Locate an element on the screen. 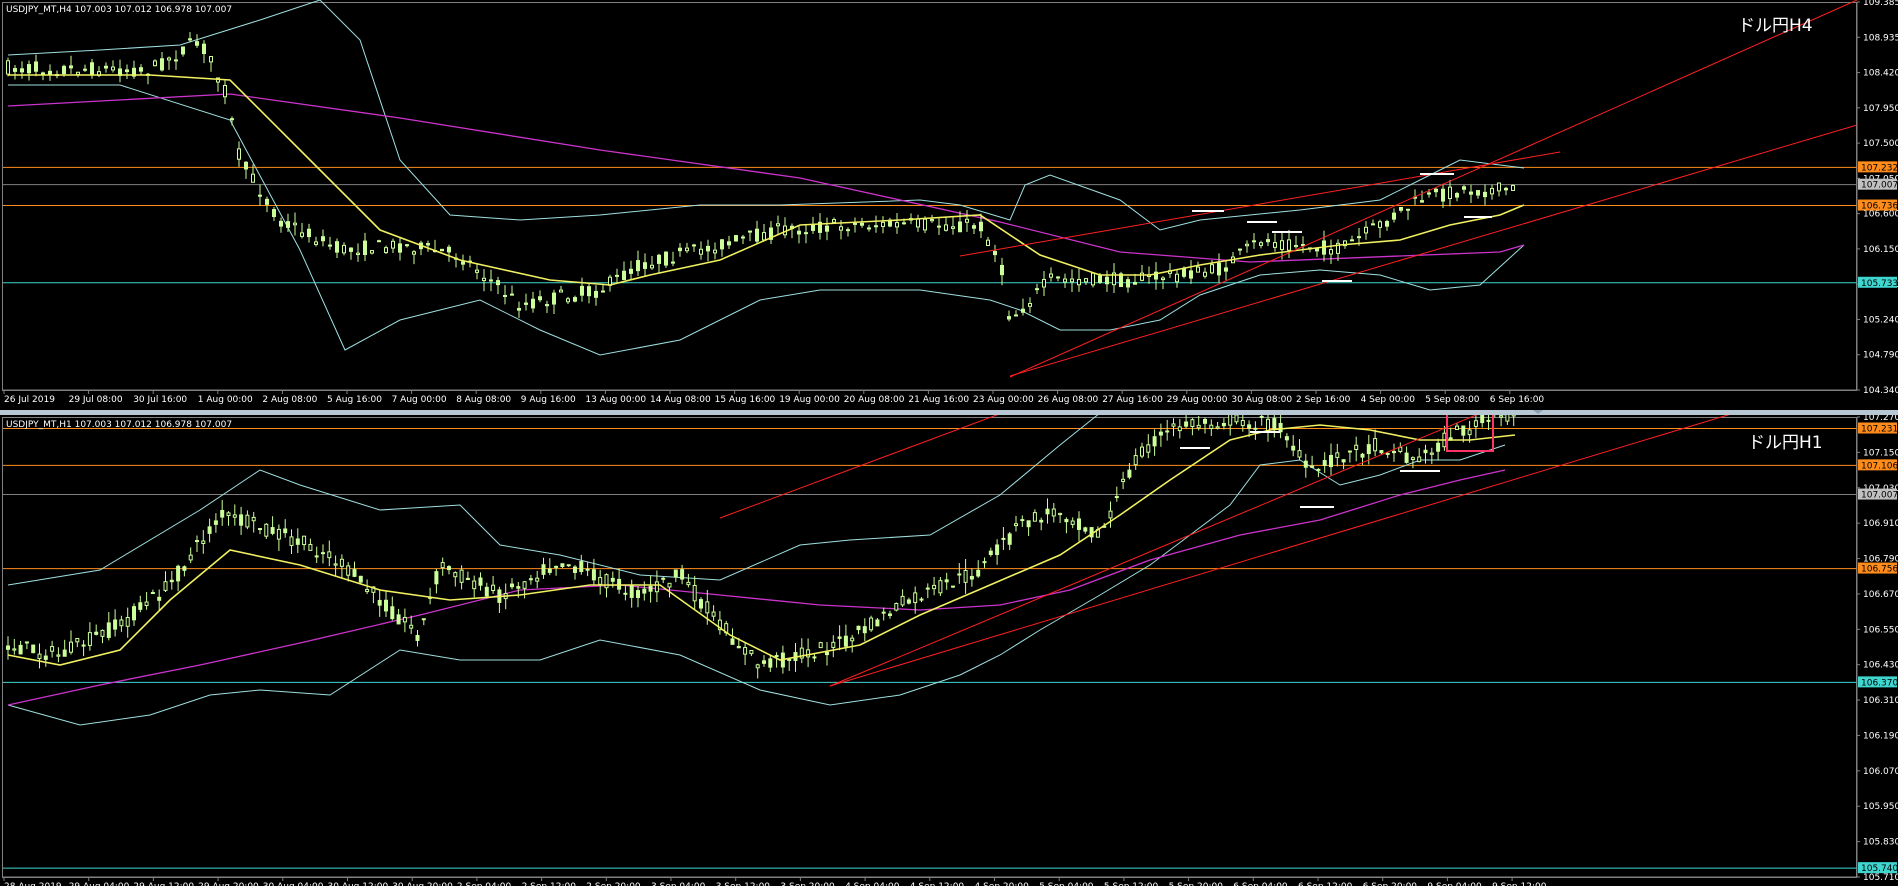 This screenshot has height=886, width=1898. price-tick-label: 106.910 is located at coordinates (1880, 524).